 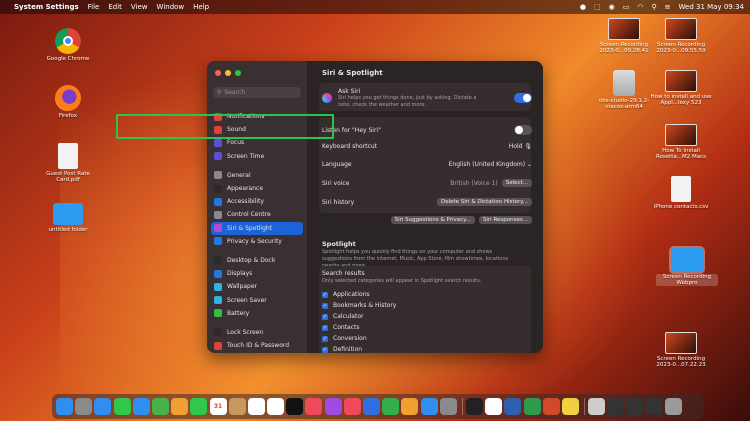 I want to click on sidebar-item-screen-saver: Screen Saver, so click(x=257, y=299).